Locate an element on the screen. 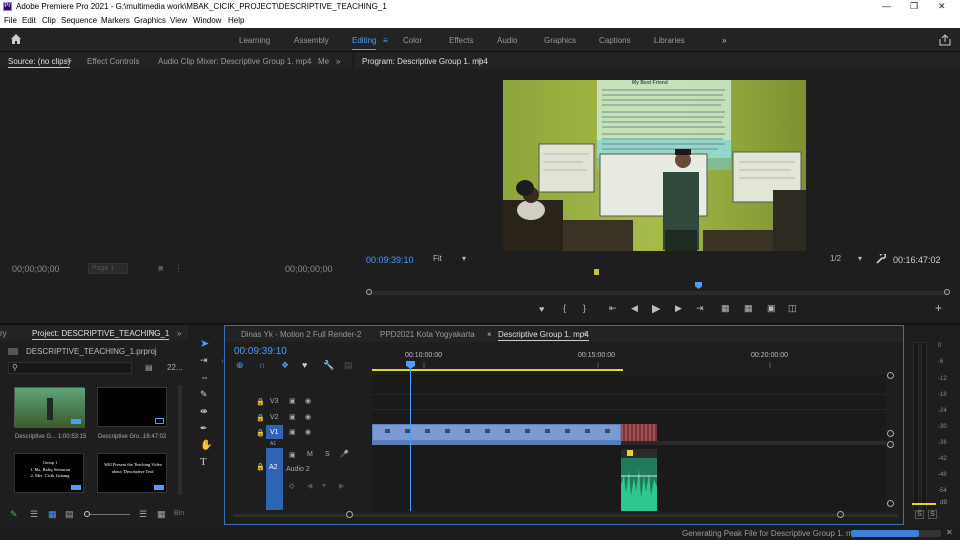 This screenshot has width=960, height=540. track-name-a2: A2 is located at coordinates (273, 467).